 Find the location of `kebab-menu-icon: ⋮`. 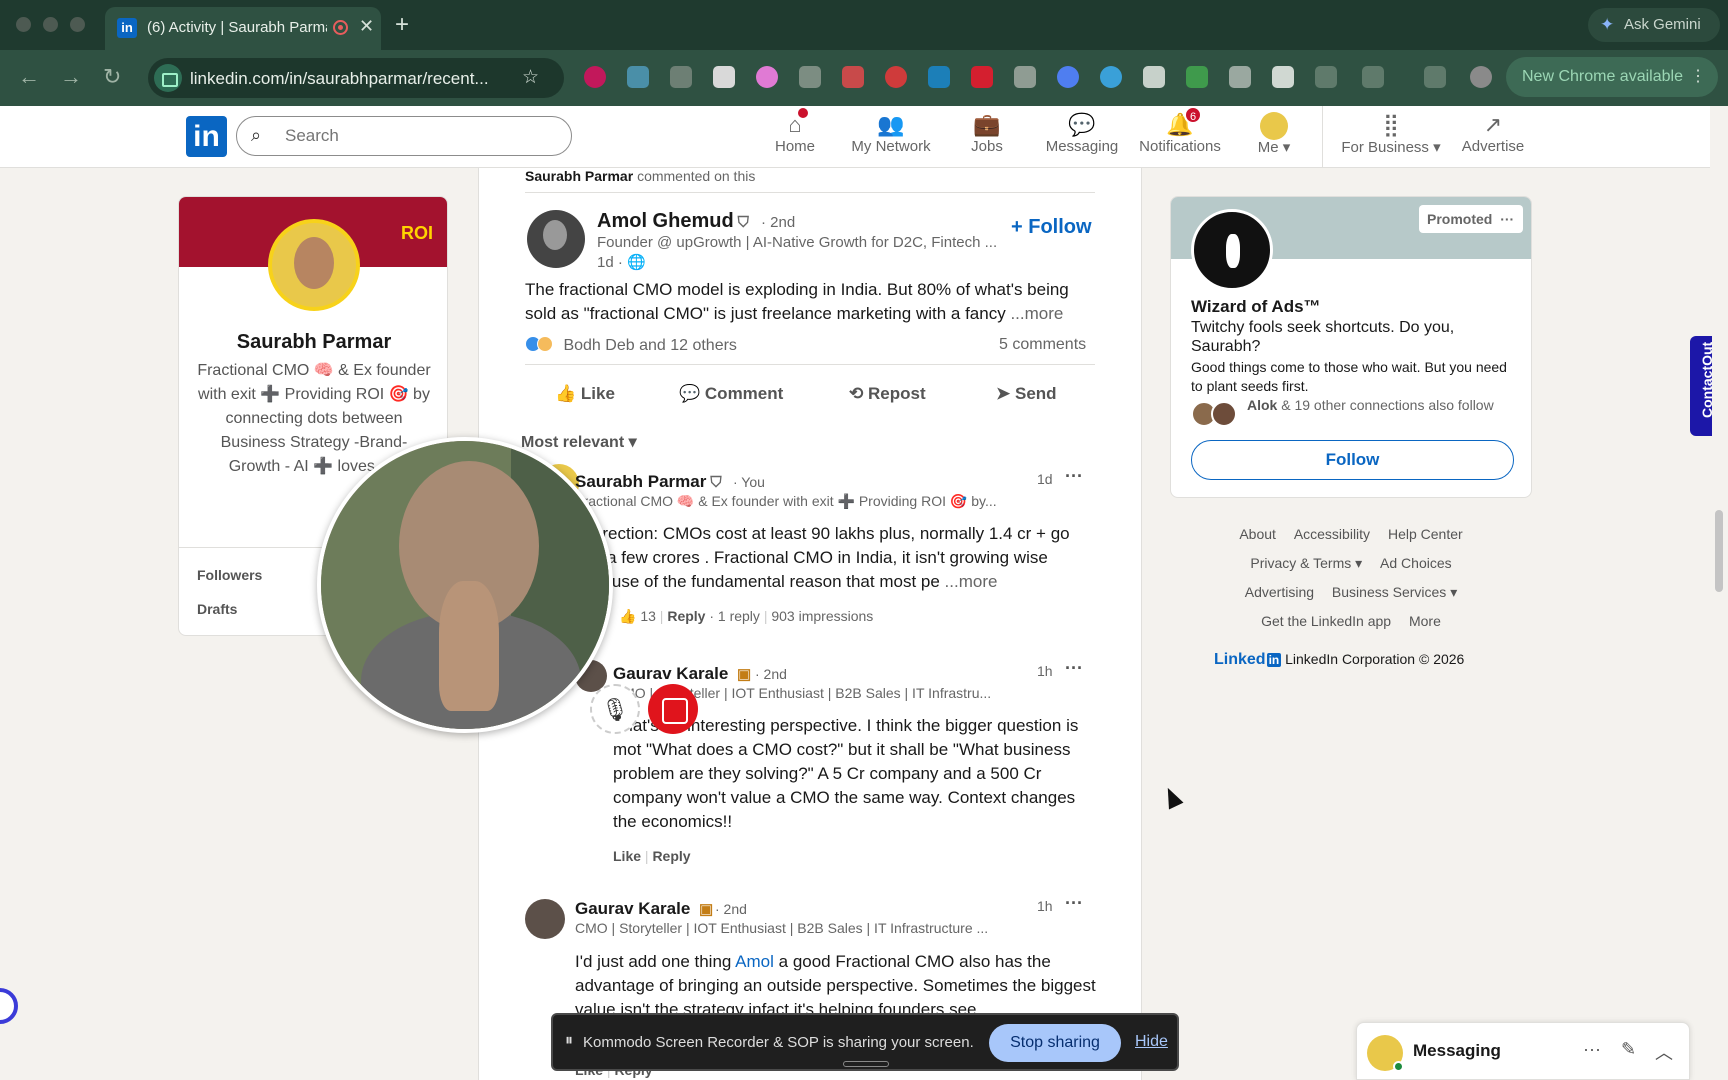

kebab-menu-icon: ⋮ is located at coordinates (1698, 77).